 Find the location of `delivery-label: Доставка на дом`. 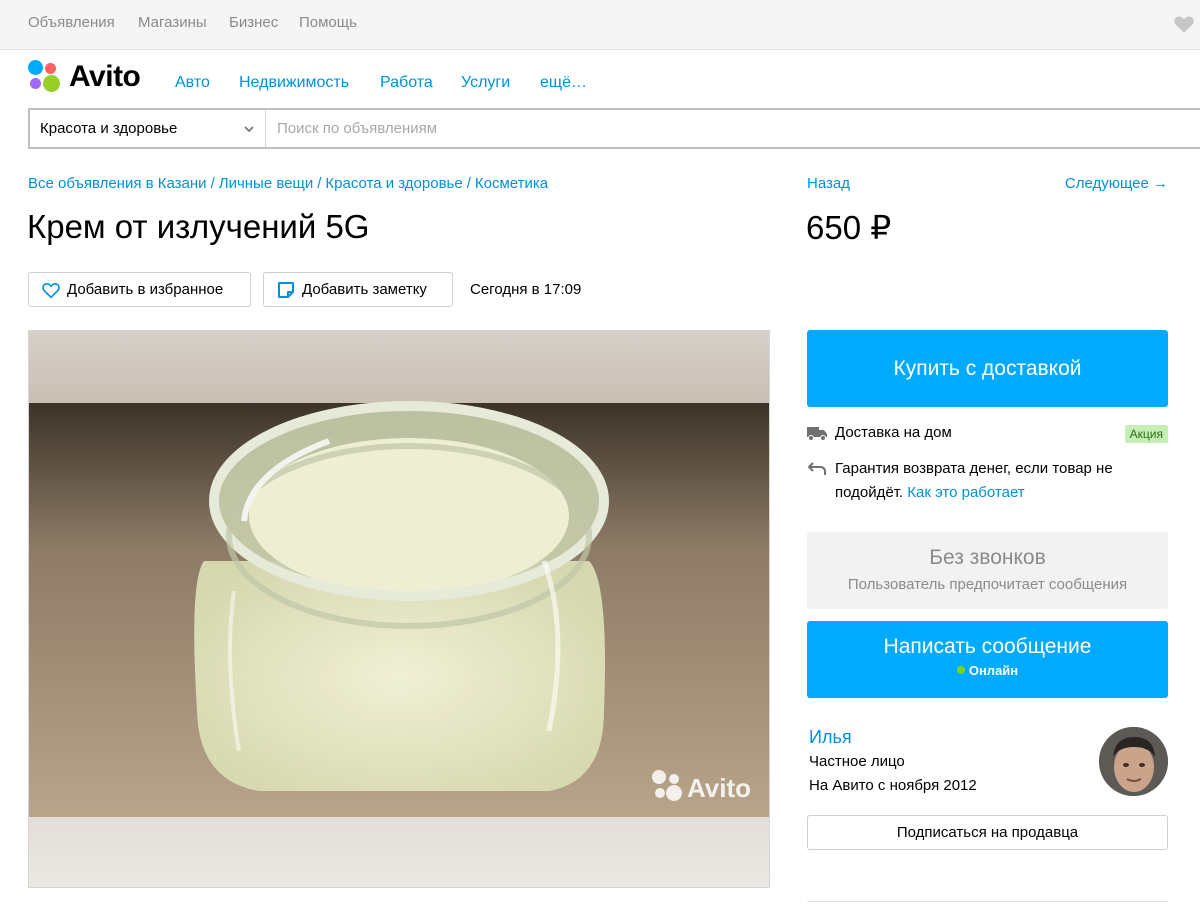

delivery-label: Доставка на дом is located at coordinates (893, 432).